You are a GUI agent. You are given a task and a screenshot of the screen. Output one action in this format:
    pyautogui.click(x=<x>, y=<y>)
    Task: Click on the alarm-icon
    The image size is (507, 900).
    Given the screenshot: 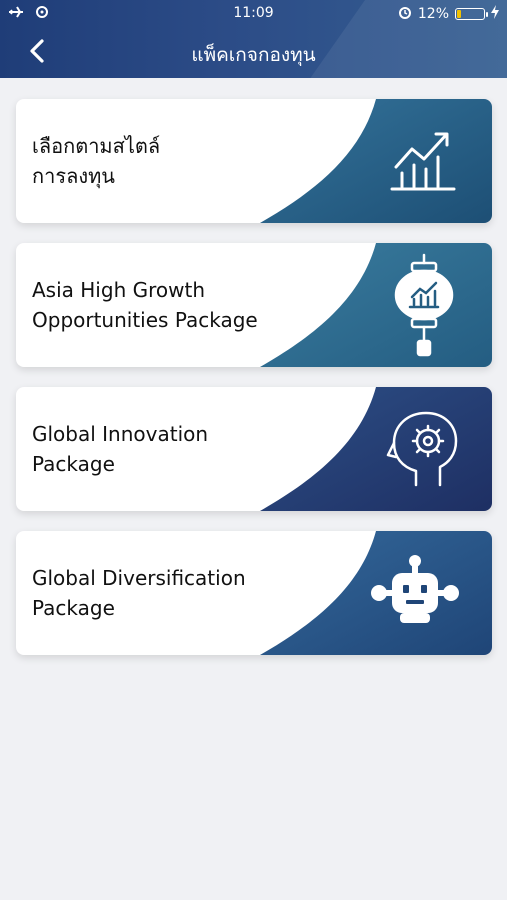 What is the action you would take?
    pyautogui.click(x=405, y=14)
    